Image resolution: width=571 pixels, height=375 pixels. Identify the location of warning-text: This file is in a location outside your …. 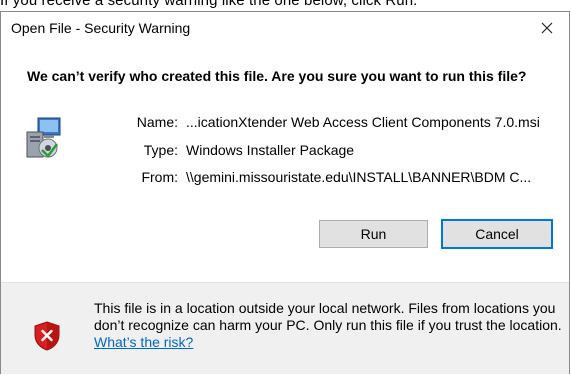
(328, 316).